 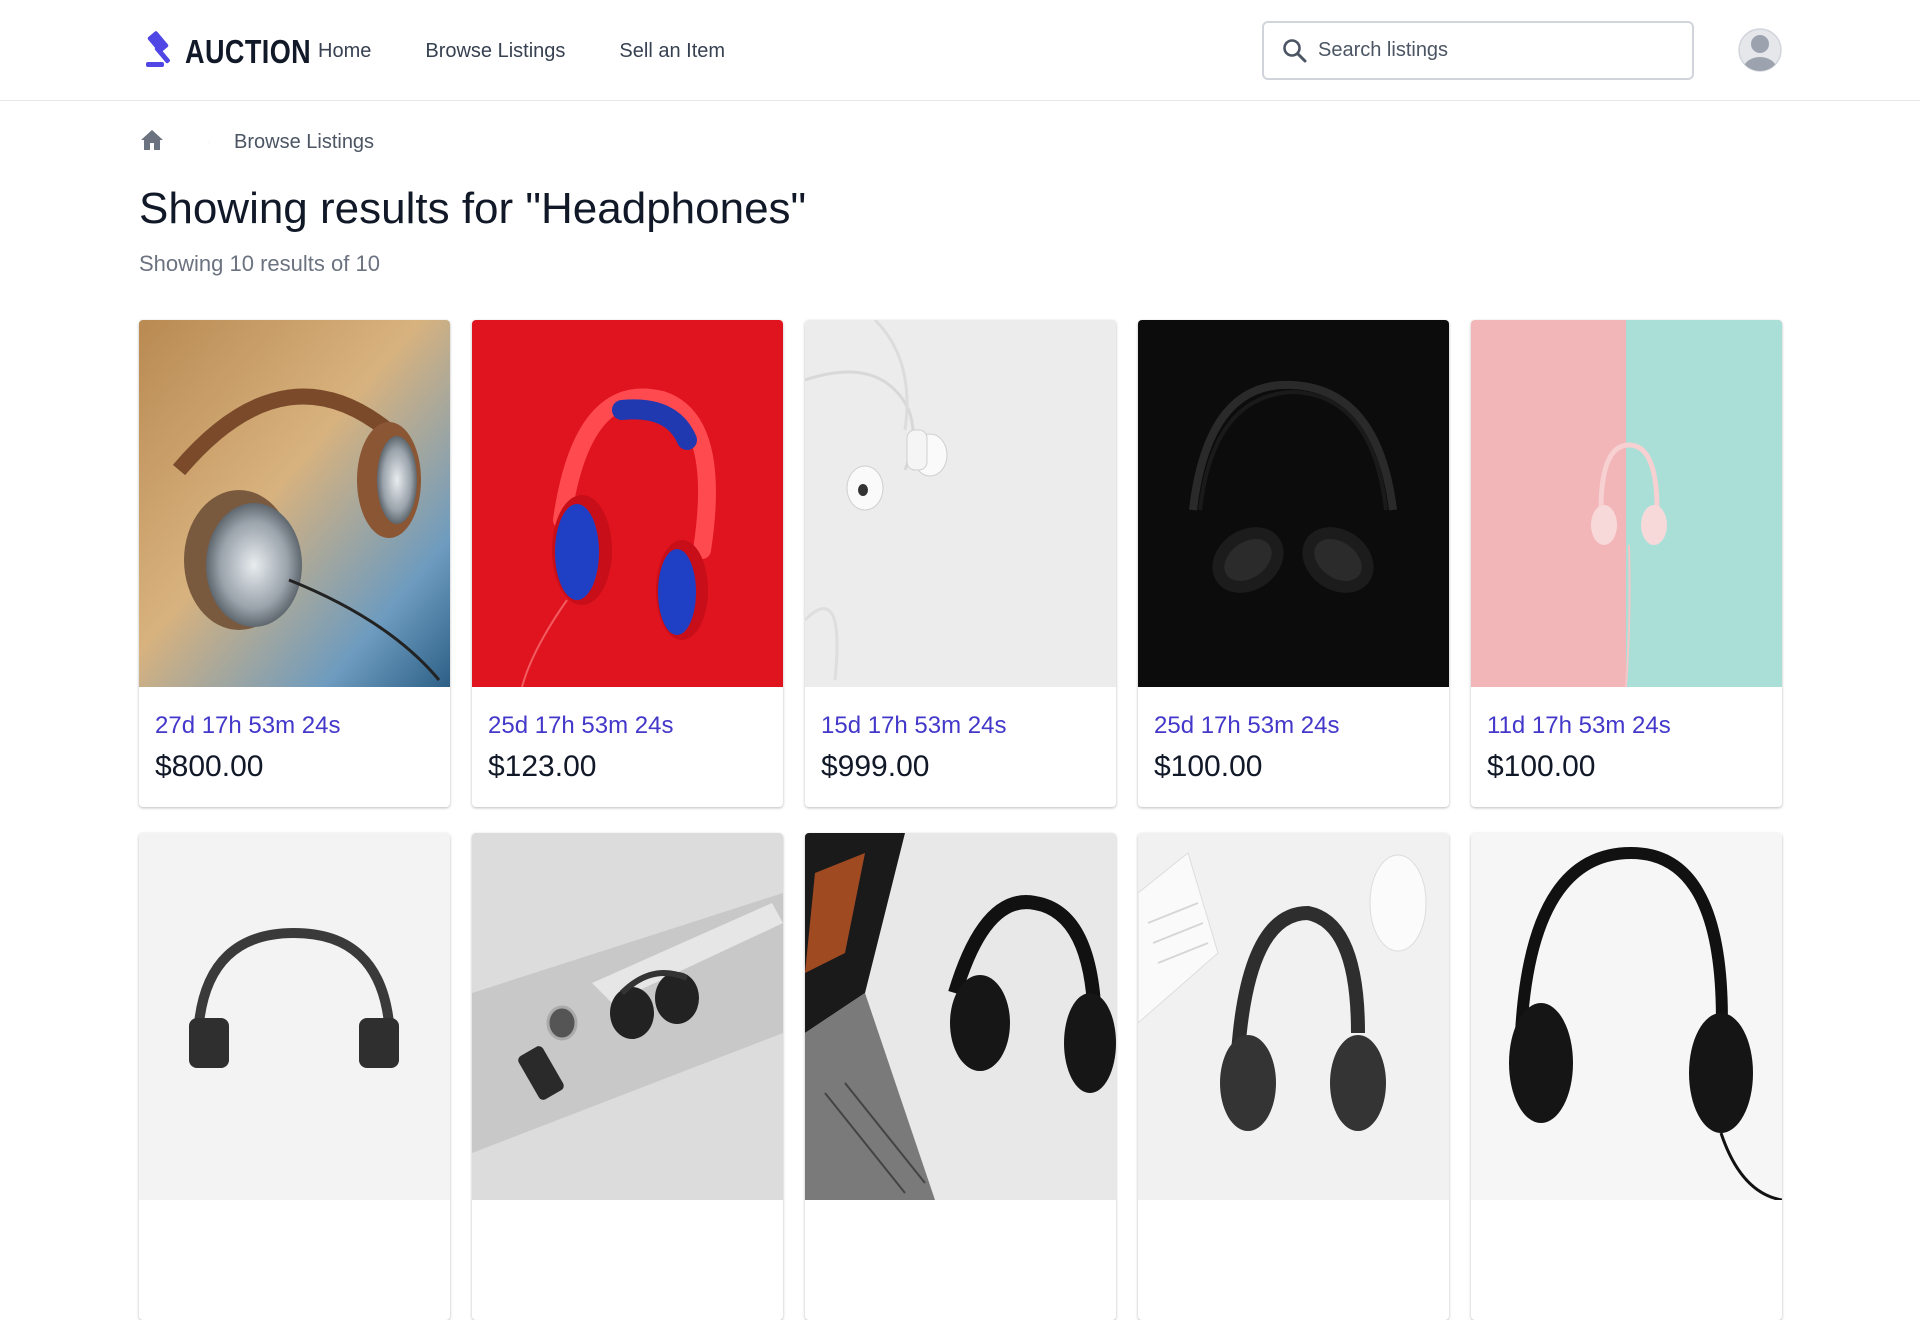 What do you see at coordinates (875, 766) in the screenshot?
I see `listing-price: $999.00` at bounding box center [875, 766].